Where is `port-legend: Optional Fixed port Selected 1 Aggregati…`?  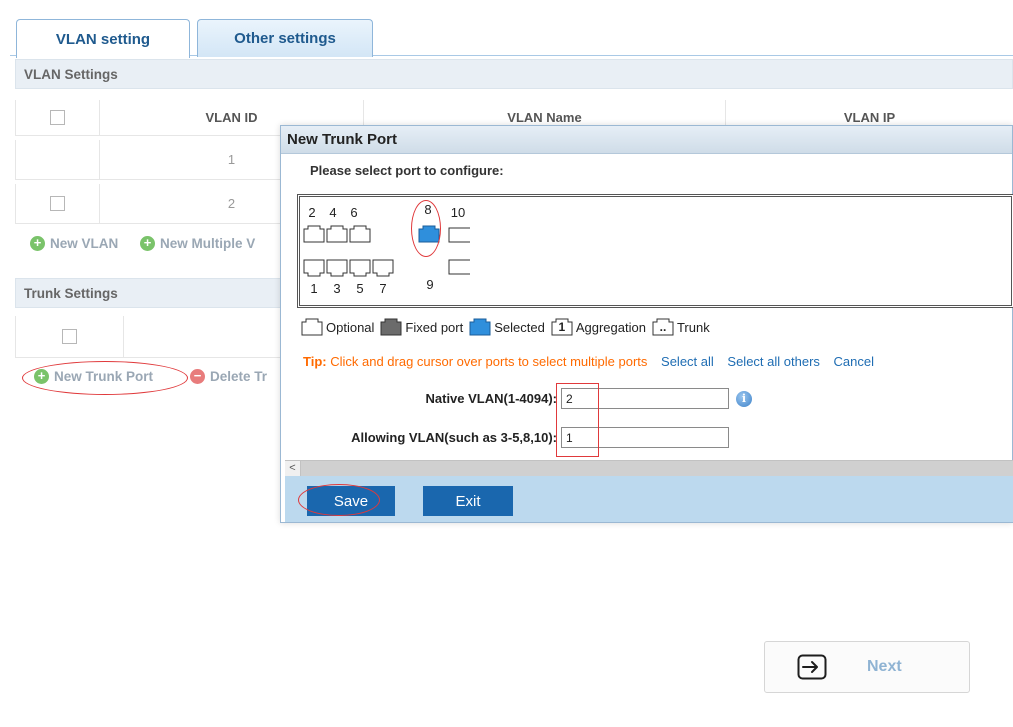
port-legend: Optional Fixed port Selected 1 Aggregati… is located at coordinates (508, 327).